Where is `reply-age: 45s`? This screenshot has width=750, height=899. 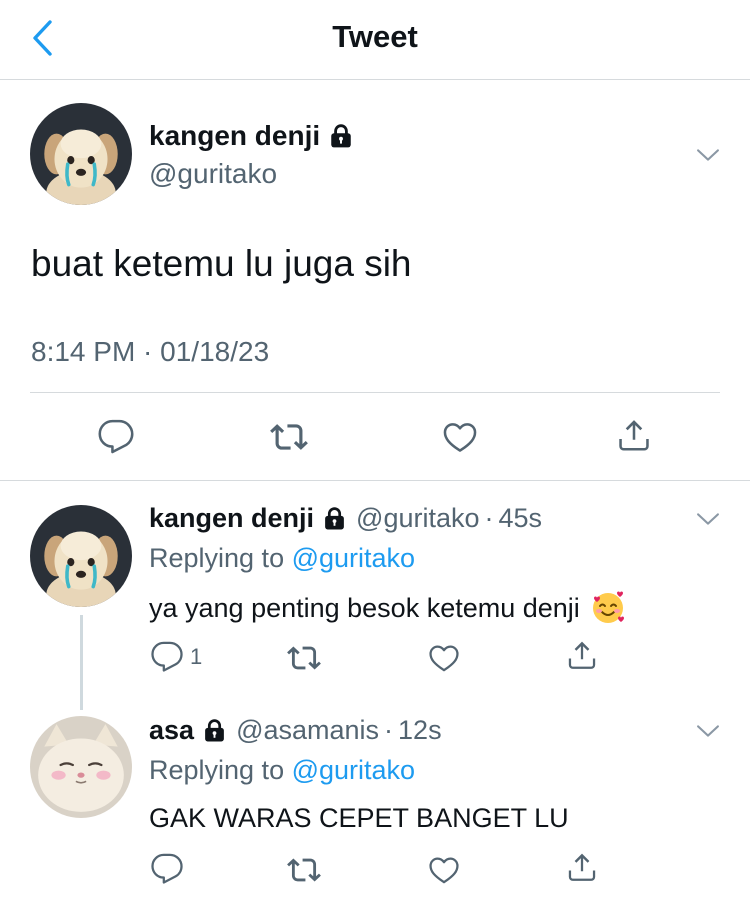 reply-age: 45s is located at coordinates (521, 518).